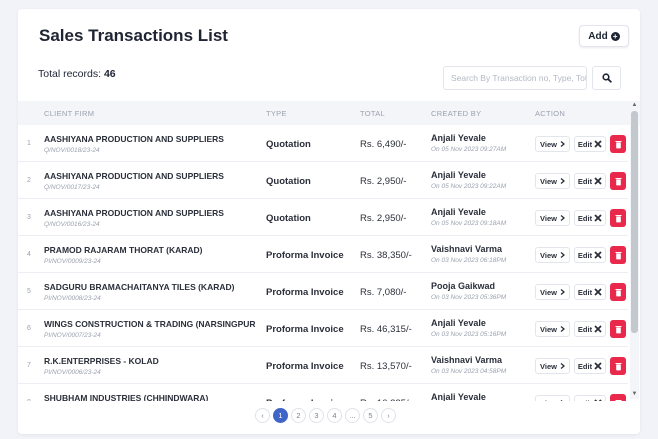 The height and width of the screenshot is (439, 658). I want to click on scroll-down-arrow-icon: ▼, so click(634, 394).